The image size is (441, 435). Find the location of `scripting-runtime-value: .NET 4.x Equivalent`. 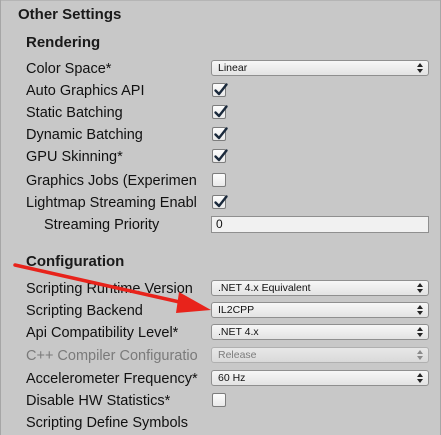

scripting-runtime-value: .NET 4.x Equivalent is located at coordinates (264, 288).